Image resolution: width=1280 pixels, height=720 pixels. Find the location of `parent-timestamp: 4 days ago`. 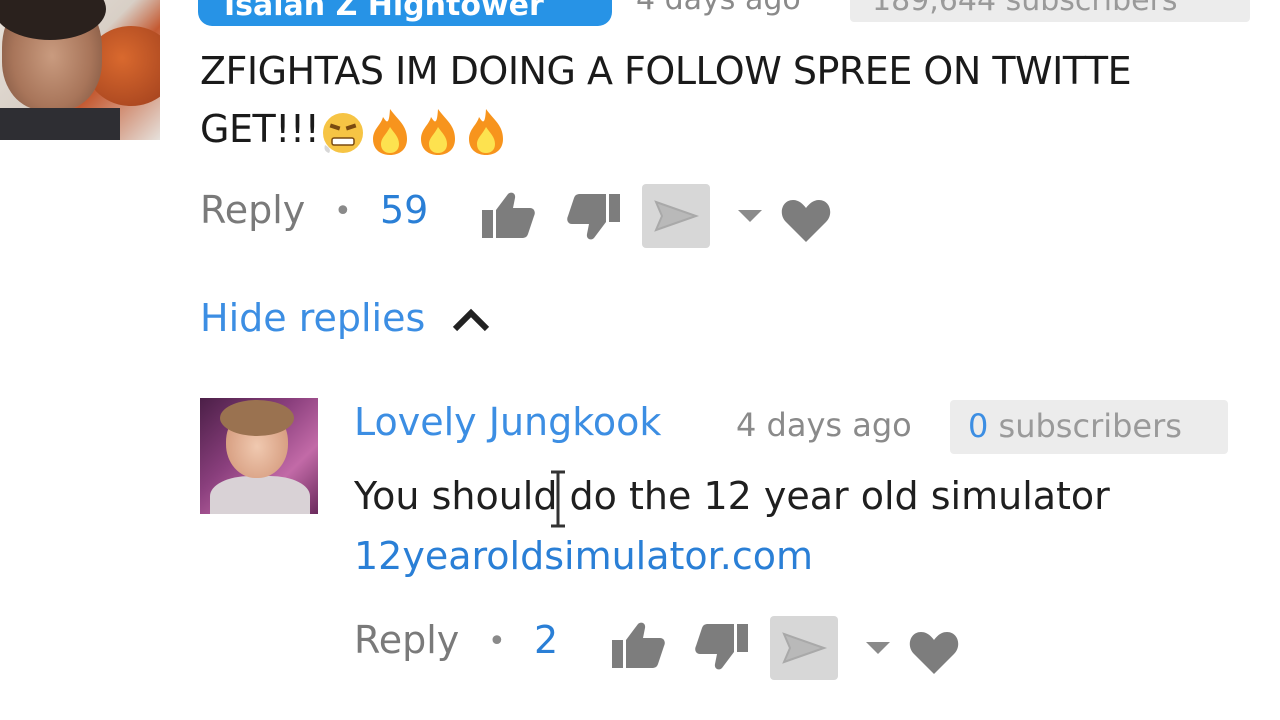

parent-timestamp: 4 days ago is located at coordinates (718, 8).